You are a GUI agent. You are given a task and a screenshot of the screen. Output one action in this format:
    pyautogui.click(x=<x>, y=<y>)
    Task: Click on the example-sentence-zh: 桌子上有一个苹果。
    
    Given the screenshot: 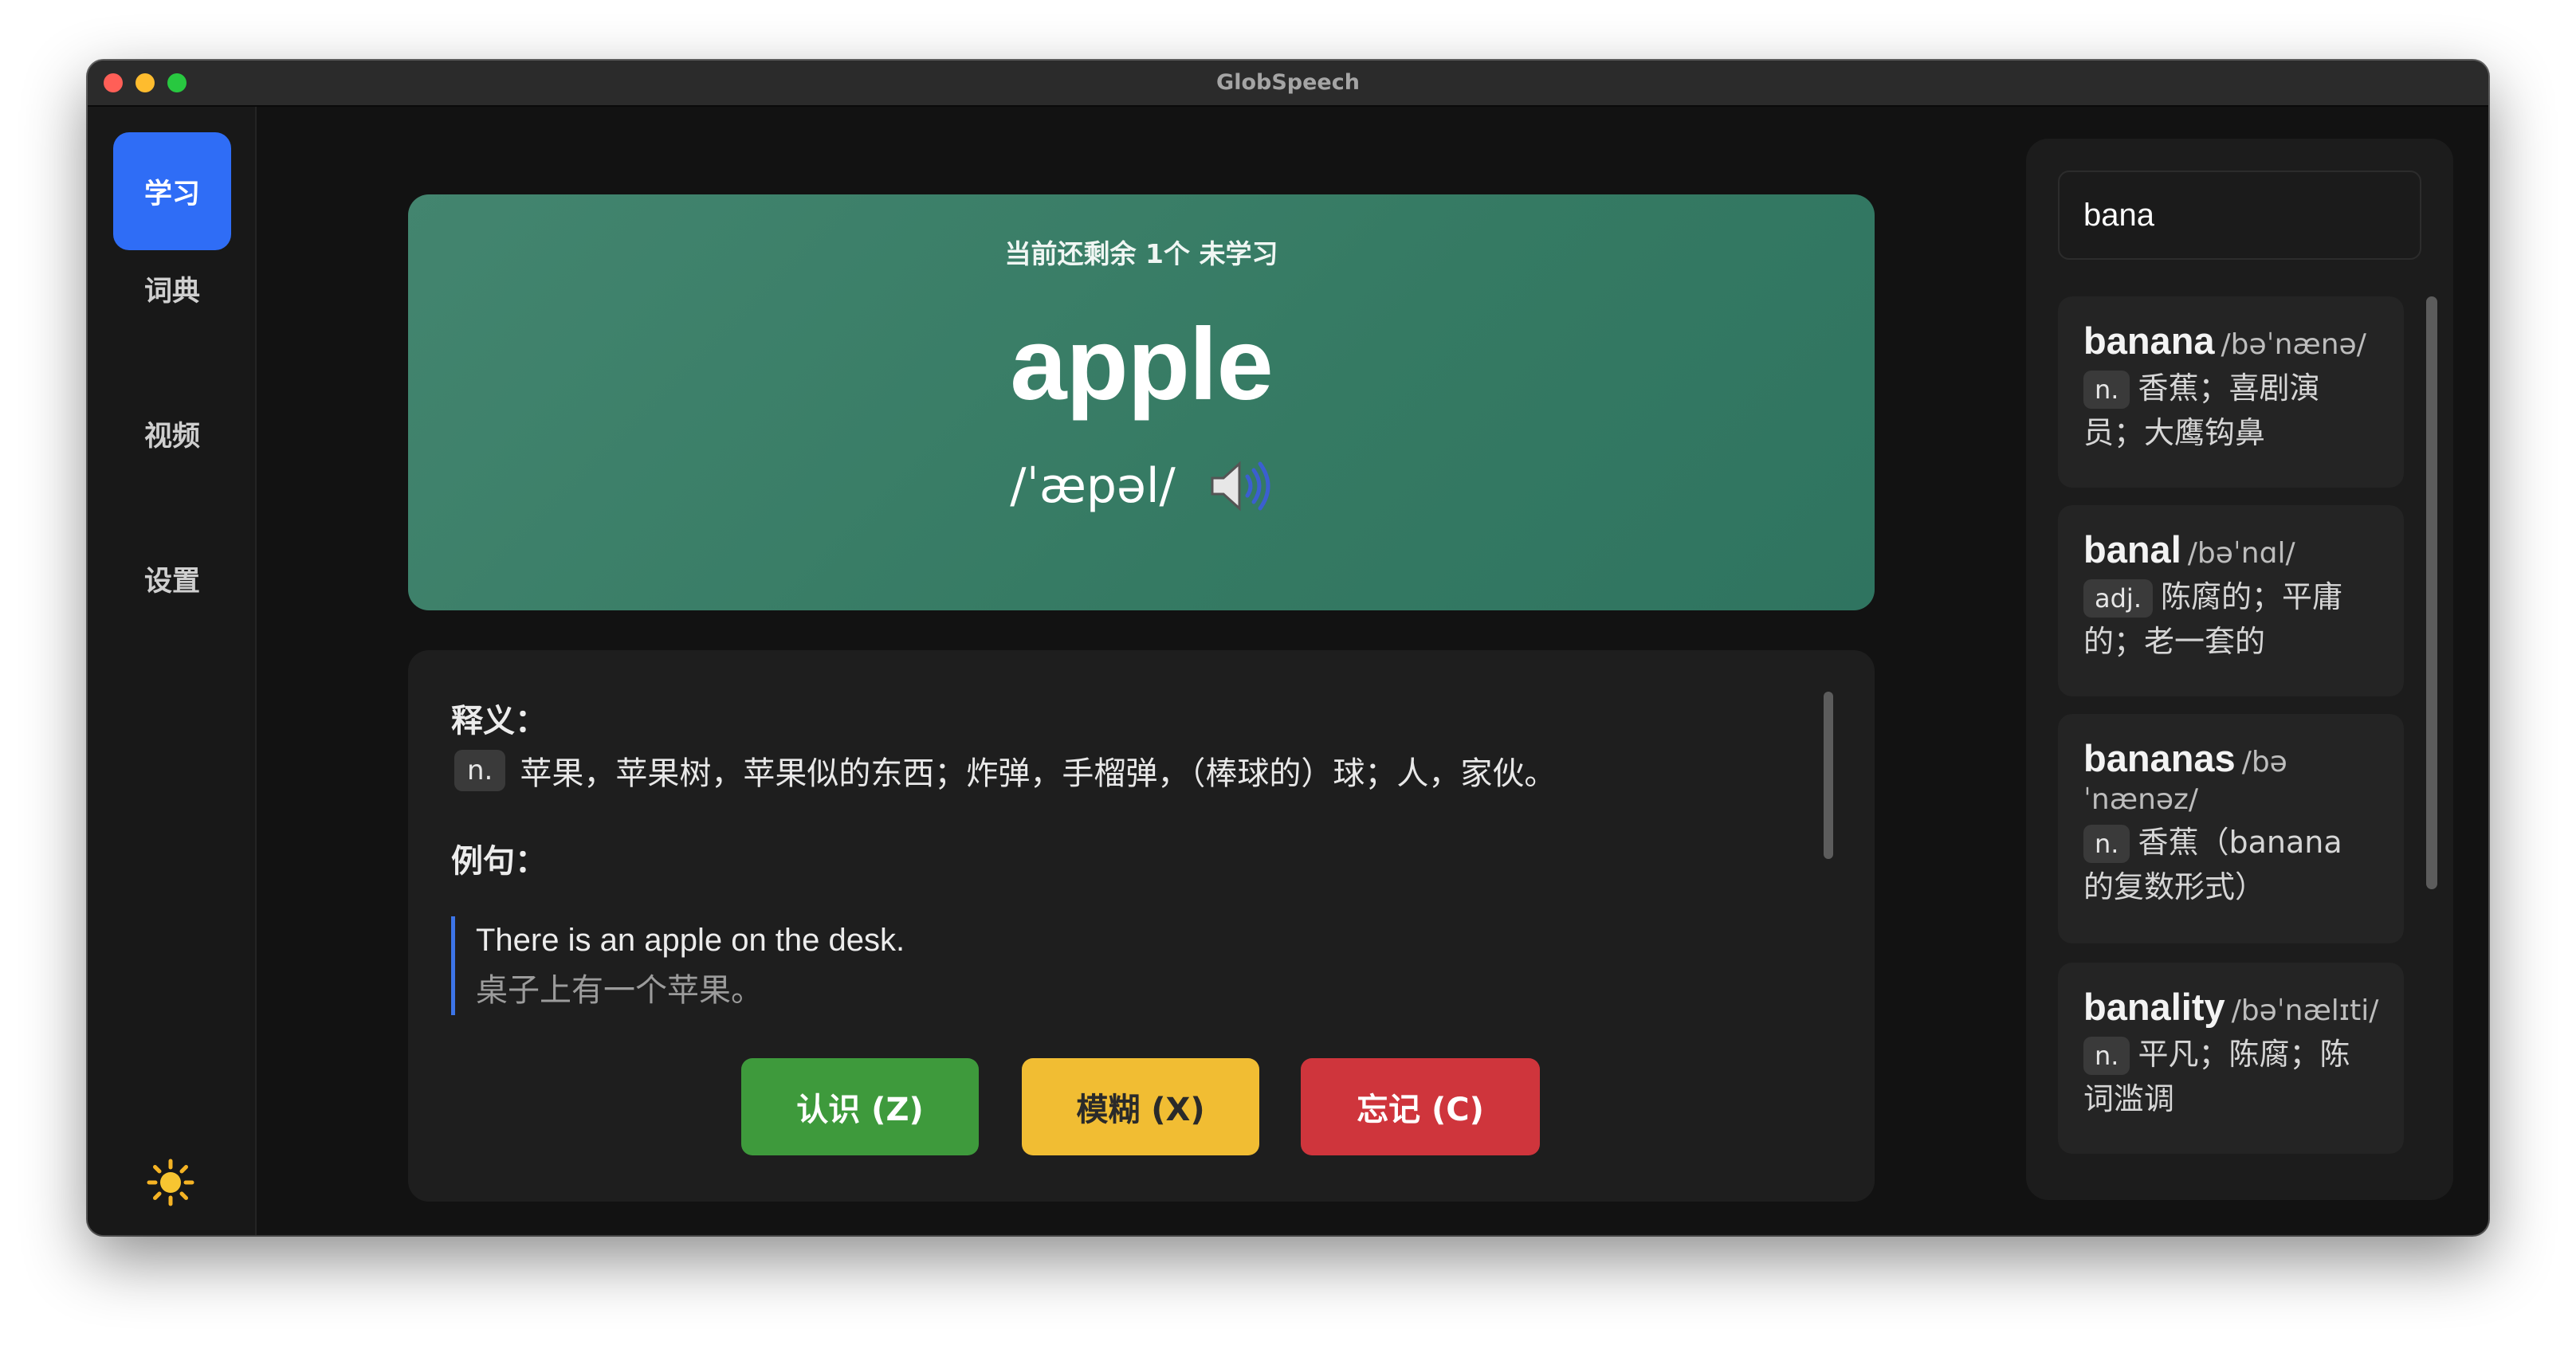 What is the action you would take?
    pyautogui.click(x=619, y=990)
    